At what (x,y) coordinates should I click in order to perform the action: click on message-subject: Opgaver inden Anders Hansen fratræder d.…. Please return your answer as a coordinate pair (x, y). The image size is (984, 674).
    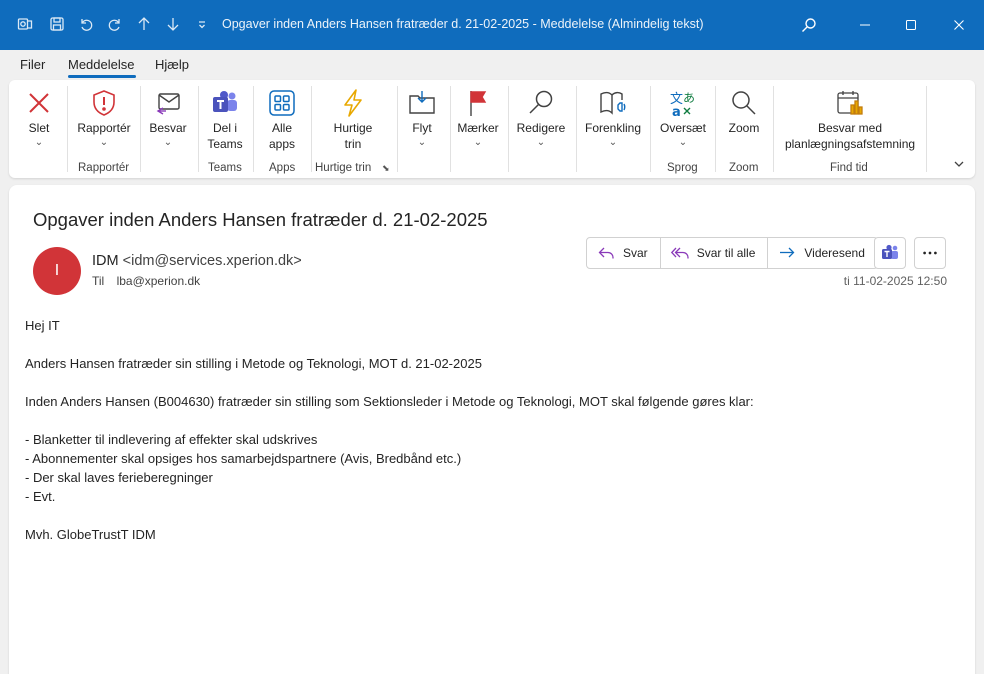
    Looking at the image, I should click on (260, 219).